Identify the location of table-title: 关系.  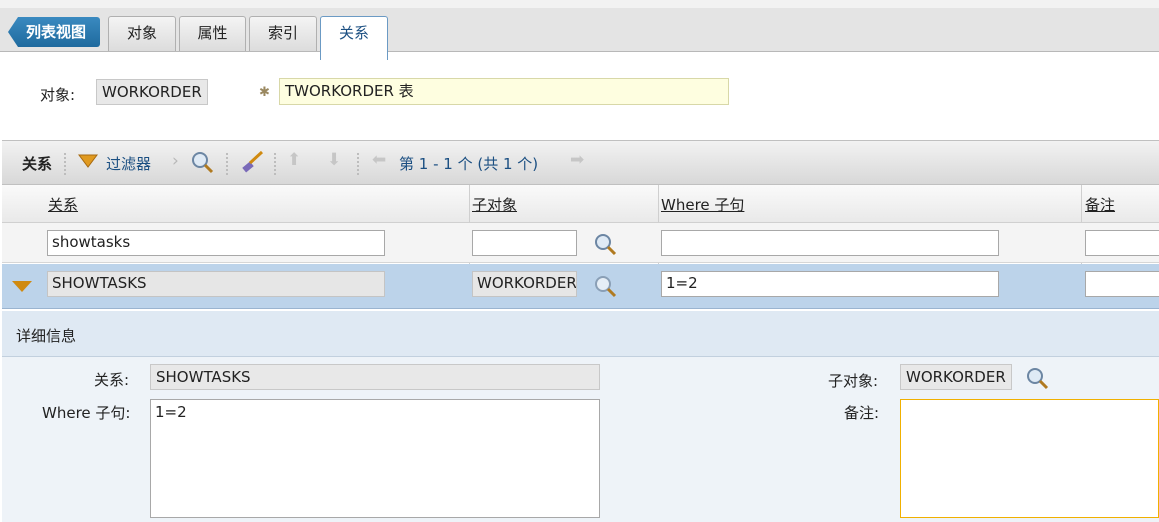
(37, 164).